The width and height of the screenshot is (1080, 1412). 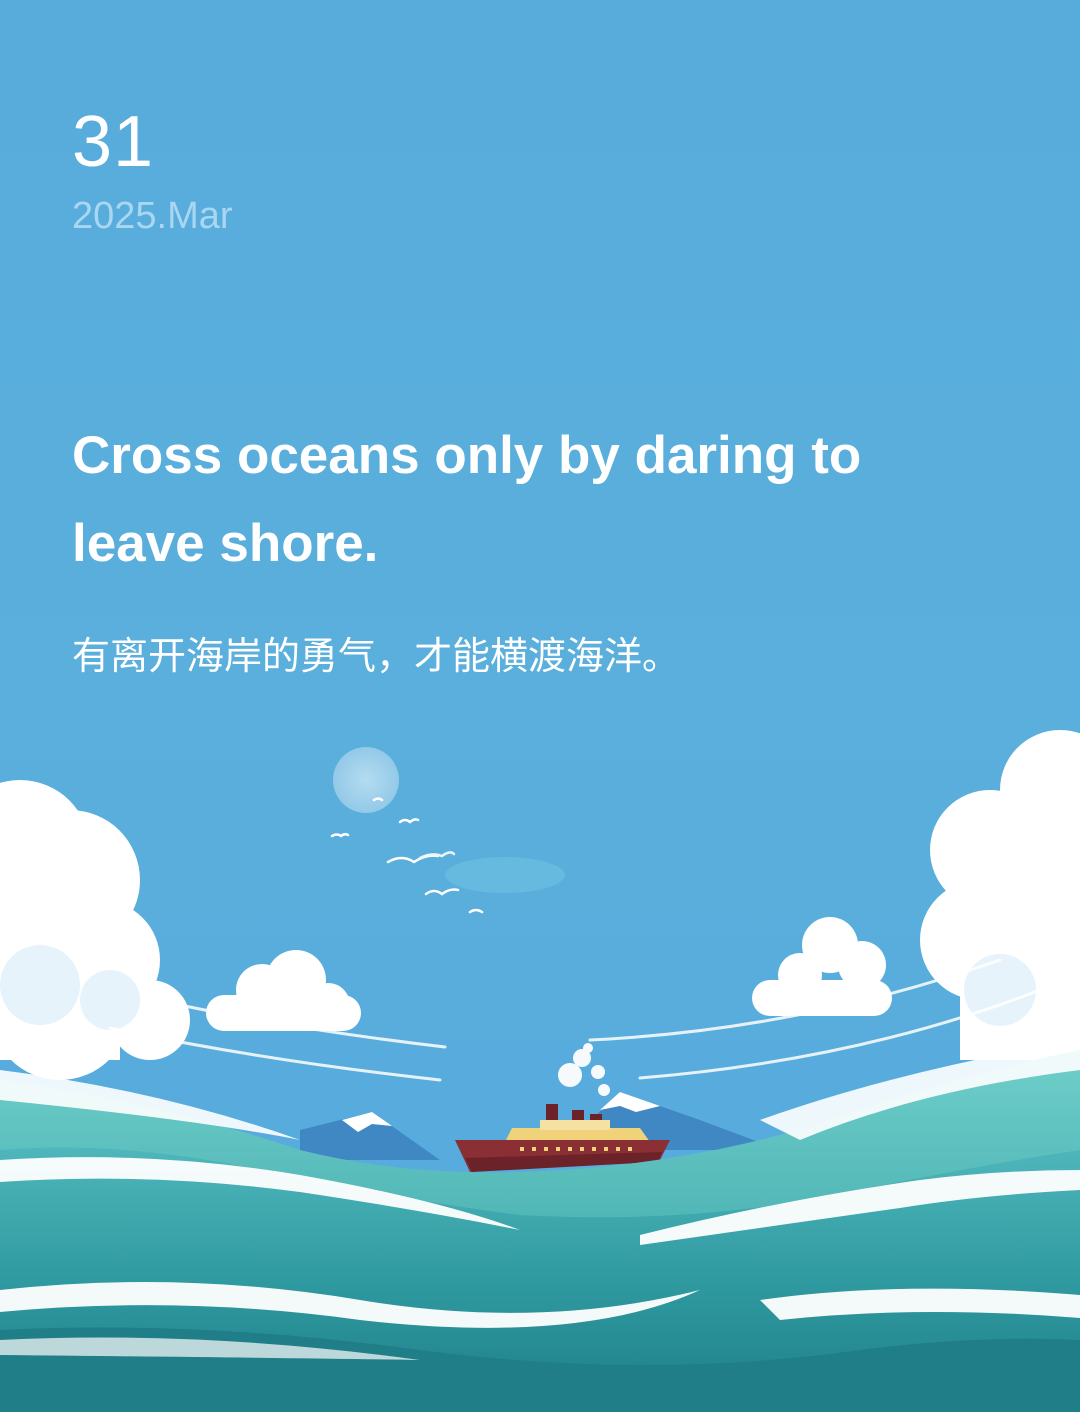 What do you see at coordinates (95, 930) in the screenshot?
I see `cloud-left` at bounding box center [95, 930].